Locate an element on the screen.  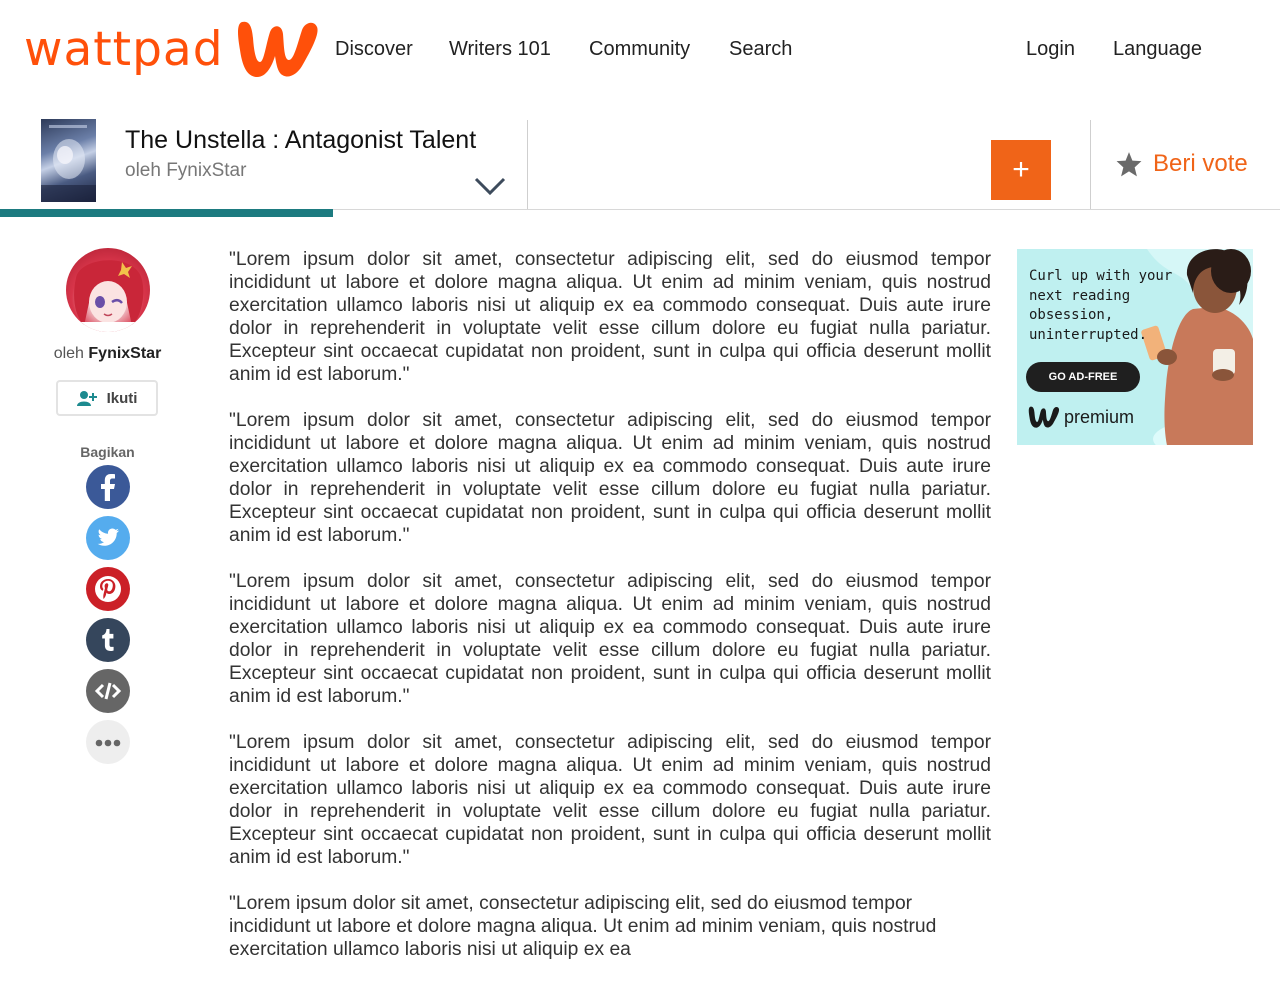
star-icon is located at coordinates (1129, 164).